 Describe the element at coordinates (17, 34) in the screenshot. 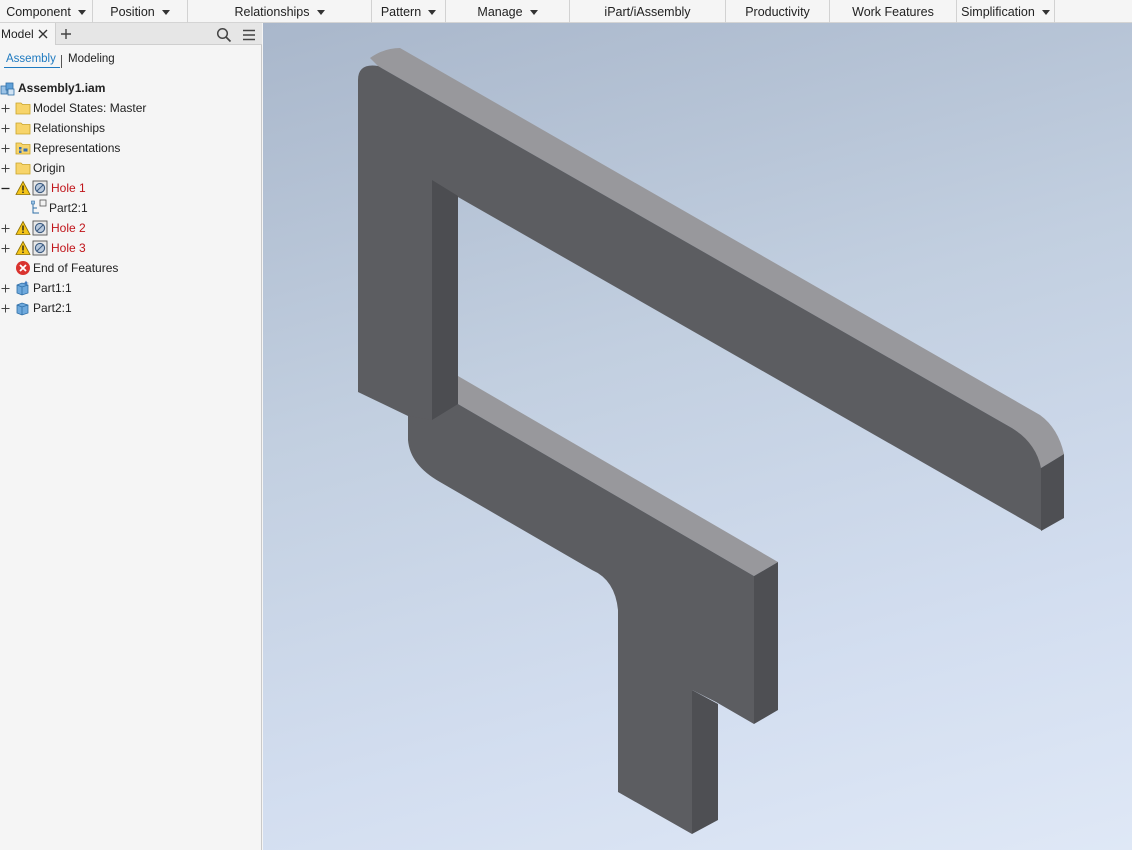

I see `tab-model-label: Model` at that location.